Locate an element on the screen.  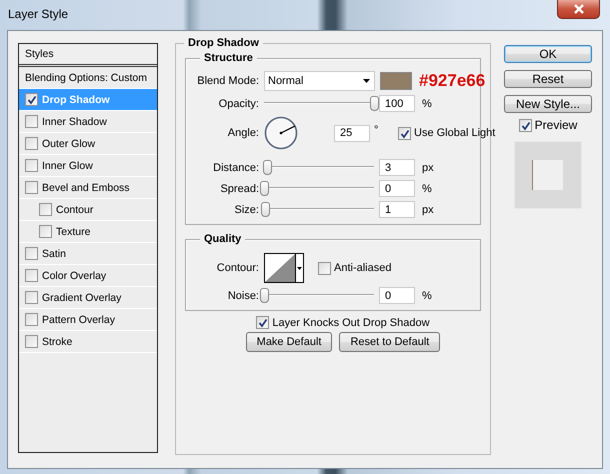
dialog-button: OK is located at coordinates (548, 54).